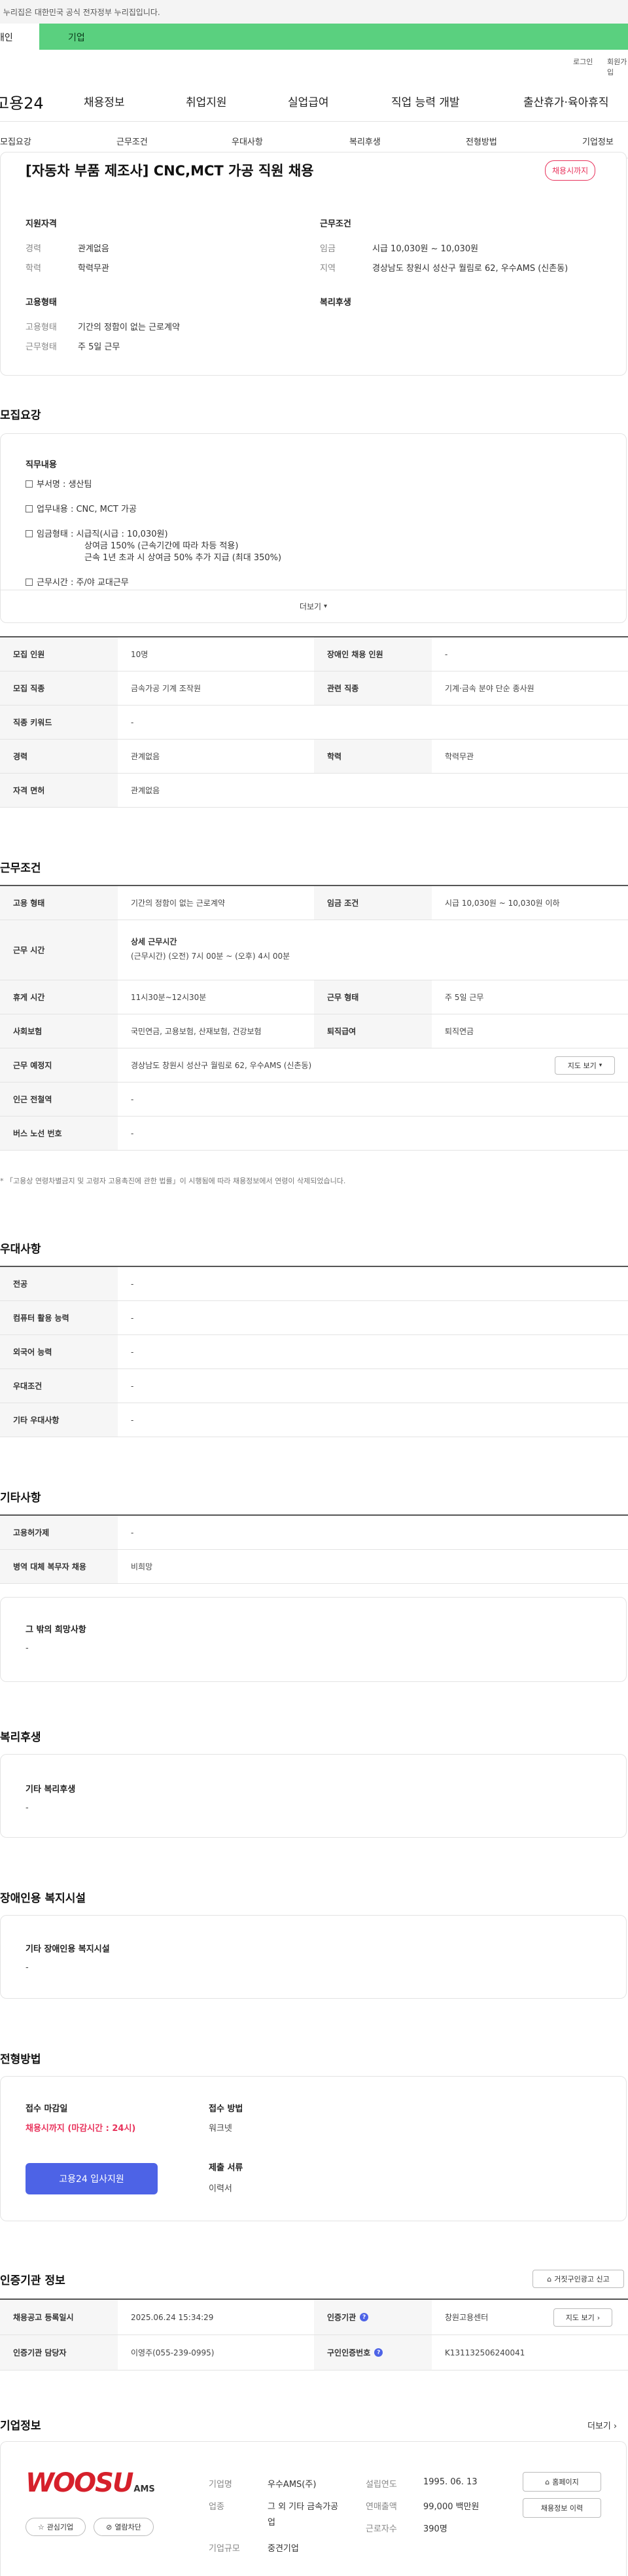  What do you see at coordinates (599, 2317) in the screenshot?
I see `chevron-right-icon: ›` at bounding box center [599, 2317].